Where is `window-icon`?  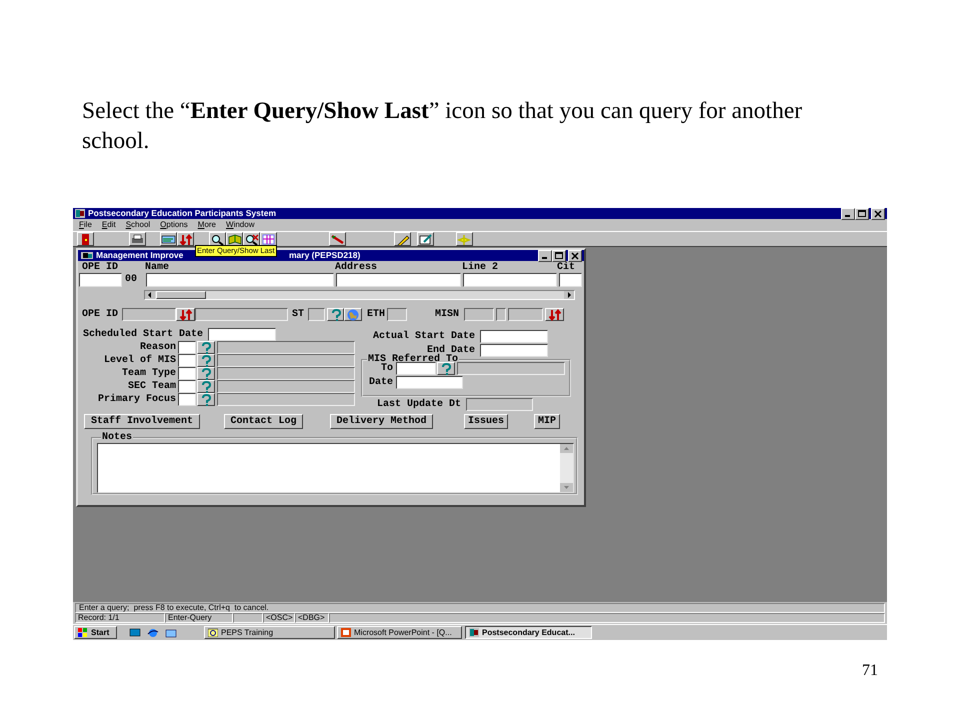
window-icon is located at coordinates (87, 255).